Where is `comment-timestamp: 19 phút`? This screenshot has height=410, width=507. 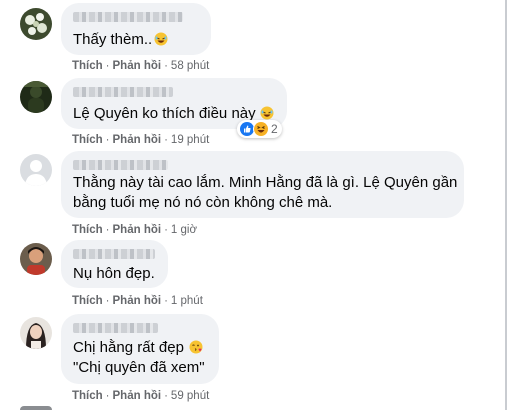 comment-timestamp: 19 phút is located at coordinates (190, 140).